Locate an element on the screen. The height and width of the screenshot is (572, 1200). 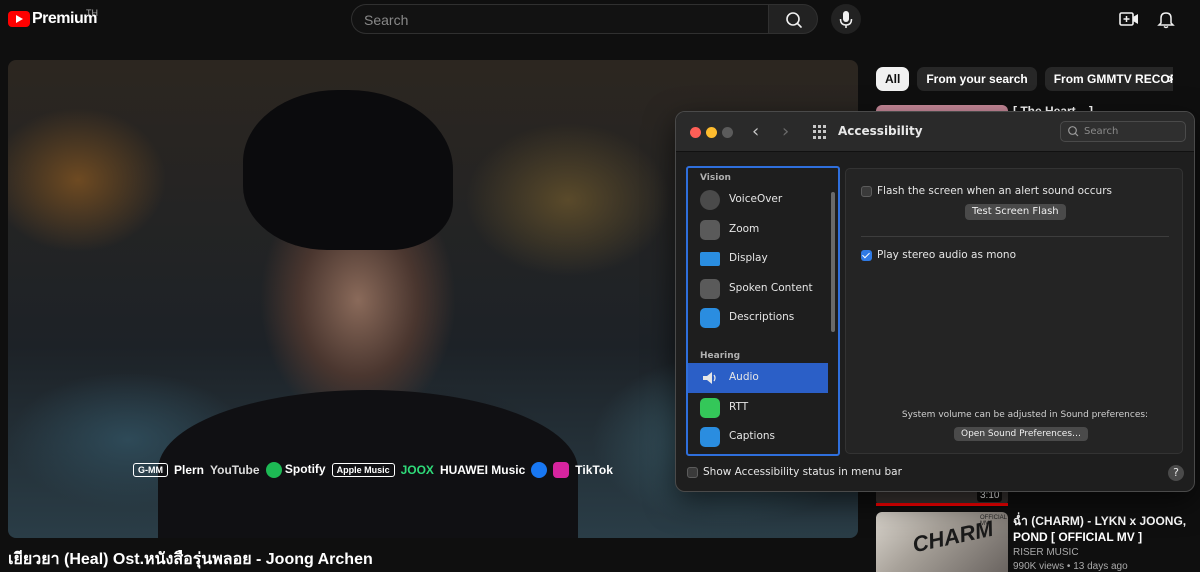
sidebar-item-display: Display is located at coordinates (758, 259).